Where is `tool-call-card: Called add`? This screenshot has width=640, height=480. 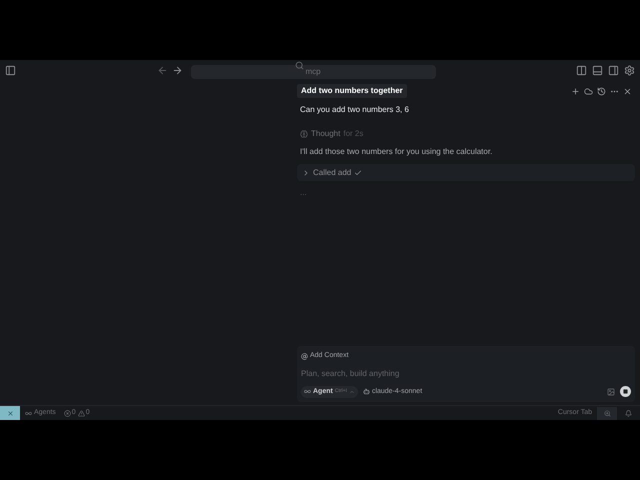 tool-call-card: Called add is located at coordinates (466, 172).